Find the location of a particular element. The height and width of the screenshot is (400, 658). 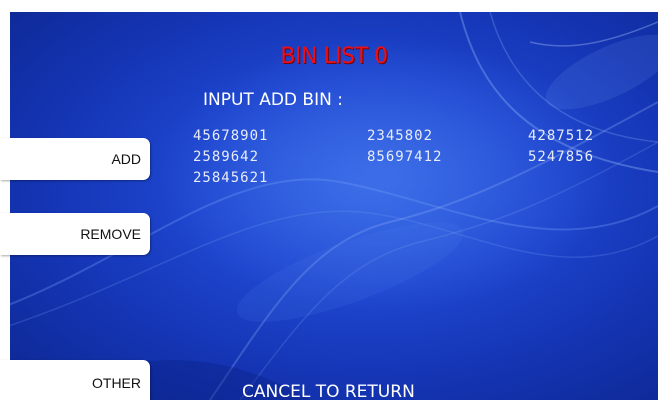

screen-title: BIN LIST 0 is located at coordinates (334, 56).